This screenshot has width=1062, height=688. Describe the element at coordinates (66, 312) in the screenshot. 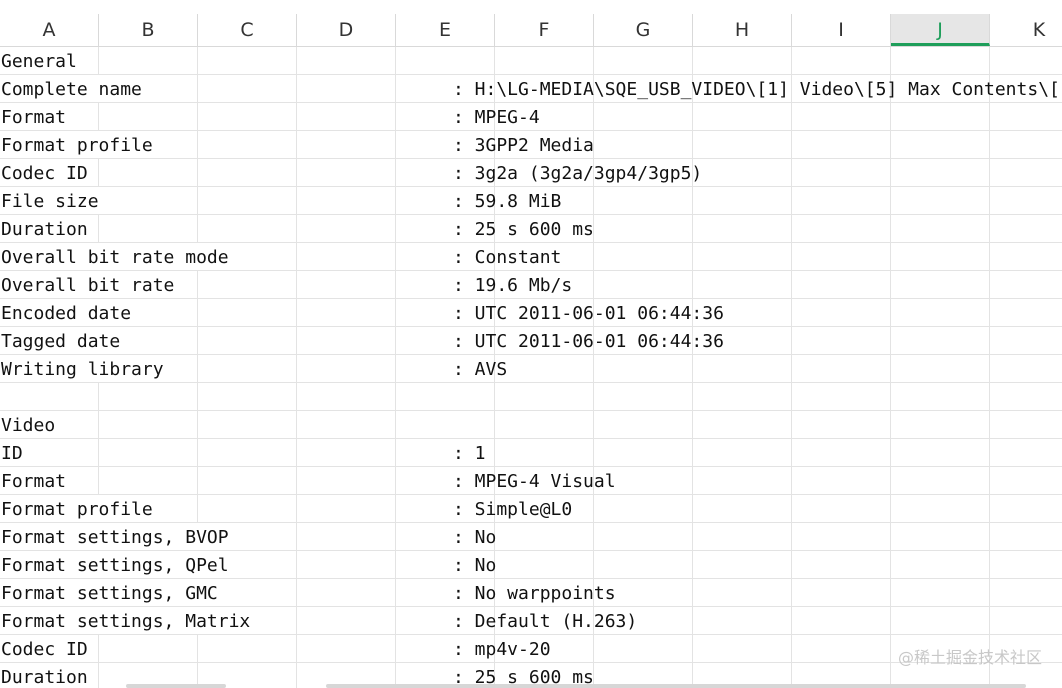

I see `cell-label: Encoded date` at that location.